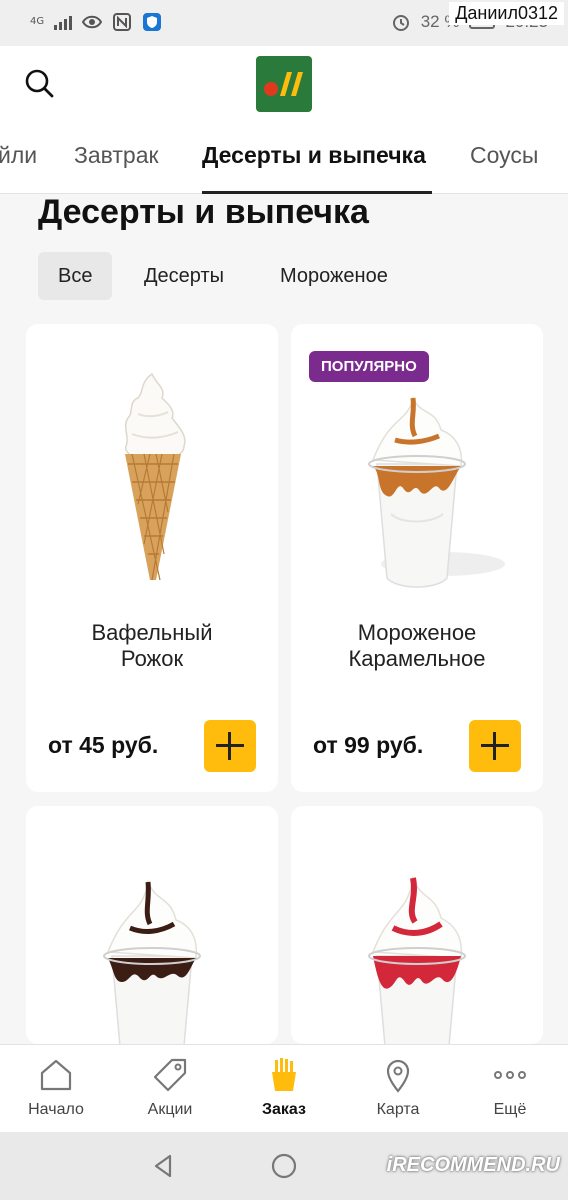 Image resolution: width=568 pixels, height=1200 pixels. What do you see at coordinates (122, 22) in the screenshot?
I see `nfc-icon` at bounding box center [122, 22].